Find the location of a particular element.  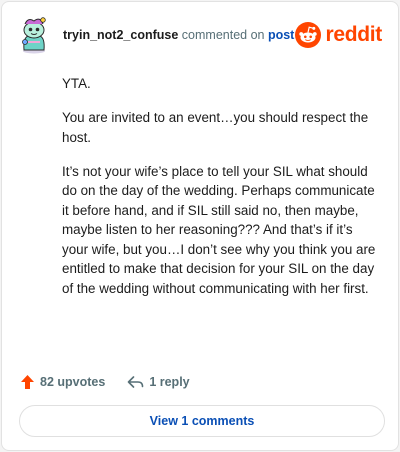

snoo-avatar-icon is located at coordinates (34, 35).